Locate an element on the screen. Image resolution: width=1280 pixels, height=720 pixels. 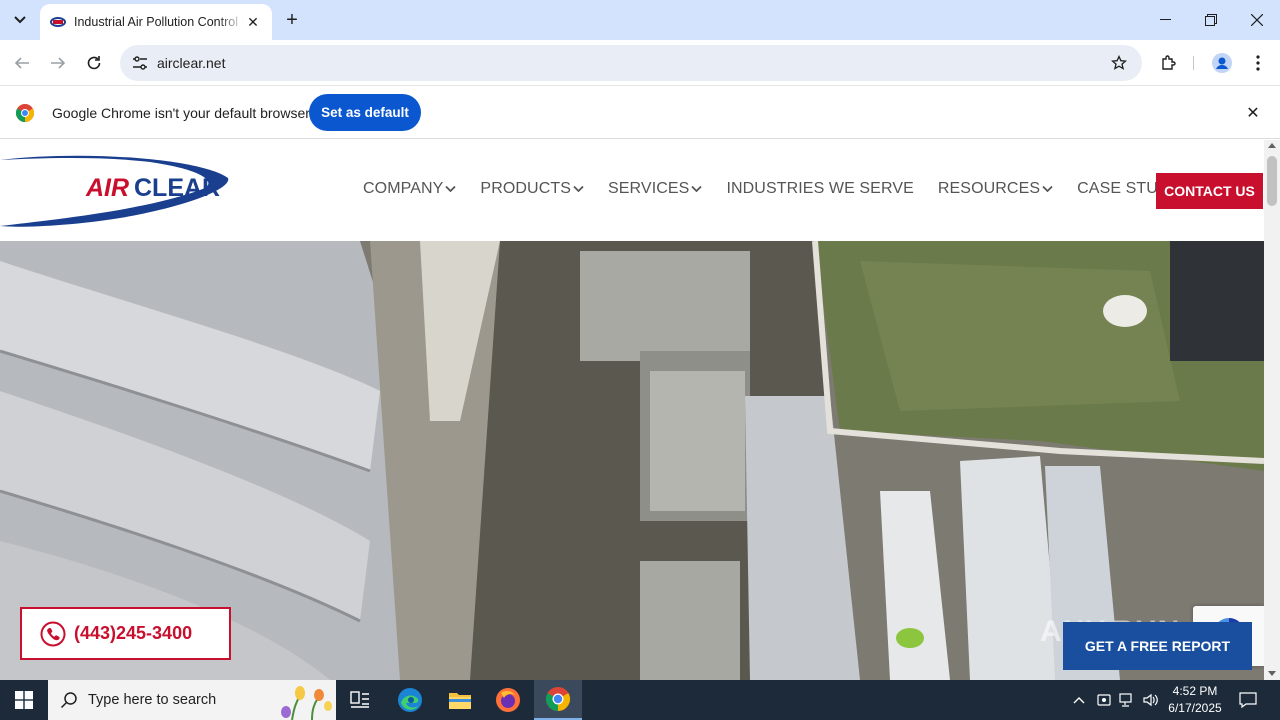
close-window-icon is located at coordinates (1257, 20).